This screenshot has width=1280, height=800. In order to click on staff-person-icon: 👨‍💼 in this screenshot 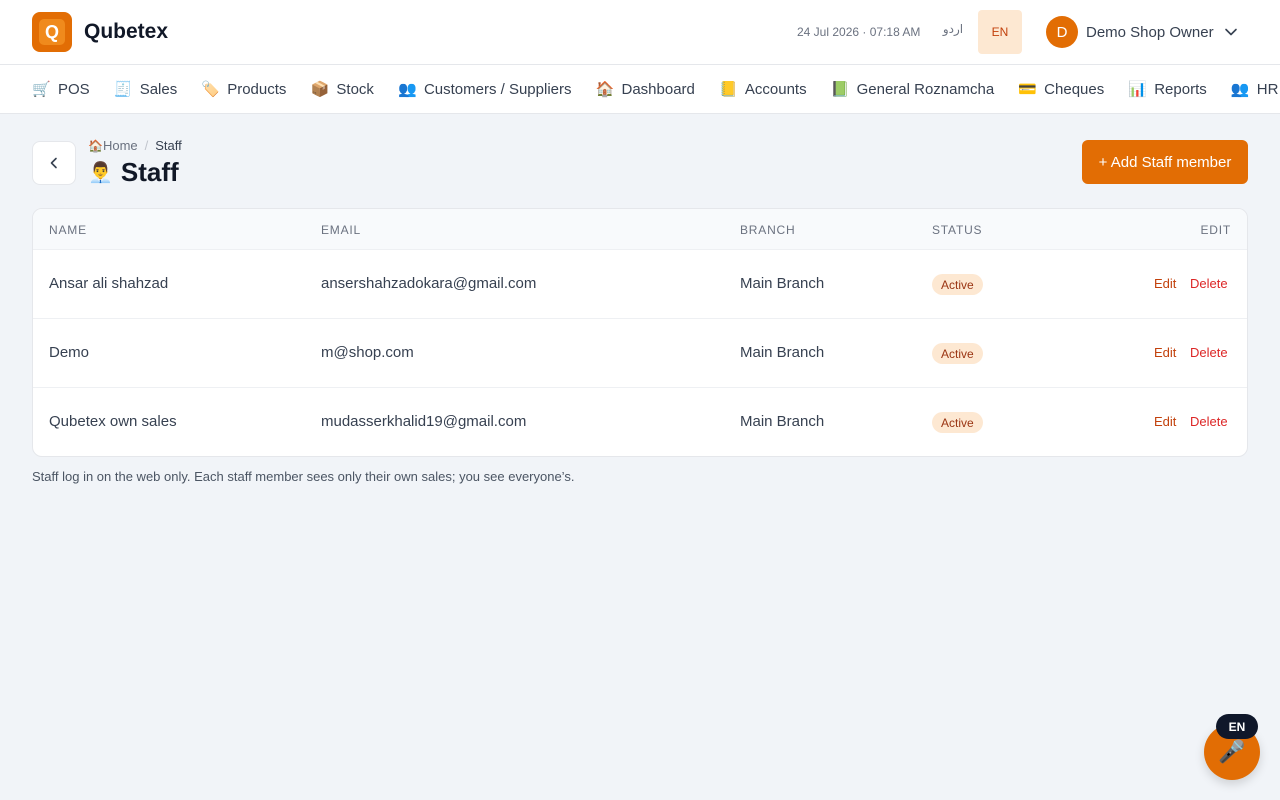, I will do `click(100, 173)`.